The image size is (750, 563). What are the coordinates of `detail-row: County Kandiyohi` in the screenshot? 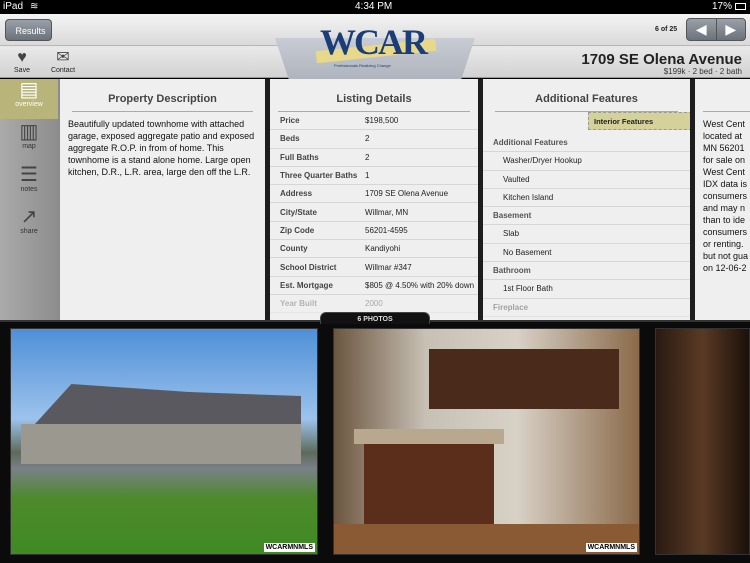 It's located at (374, 249).